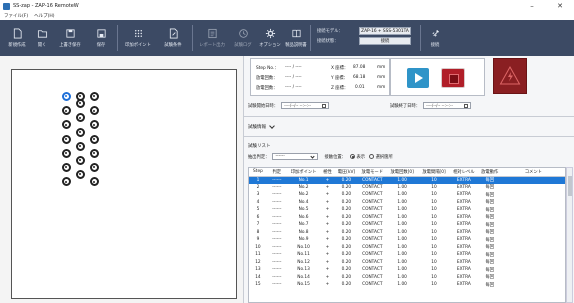 The image size is (574, 303). What do you see at coordinates (257, 127) in the screenshot?
I see `test-info-label: 試験情報` at bounding box center [257, 127].